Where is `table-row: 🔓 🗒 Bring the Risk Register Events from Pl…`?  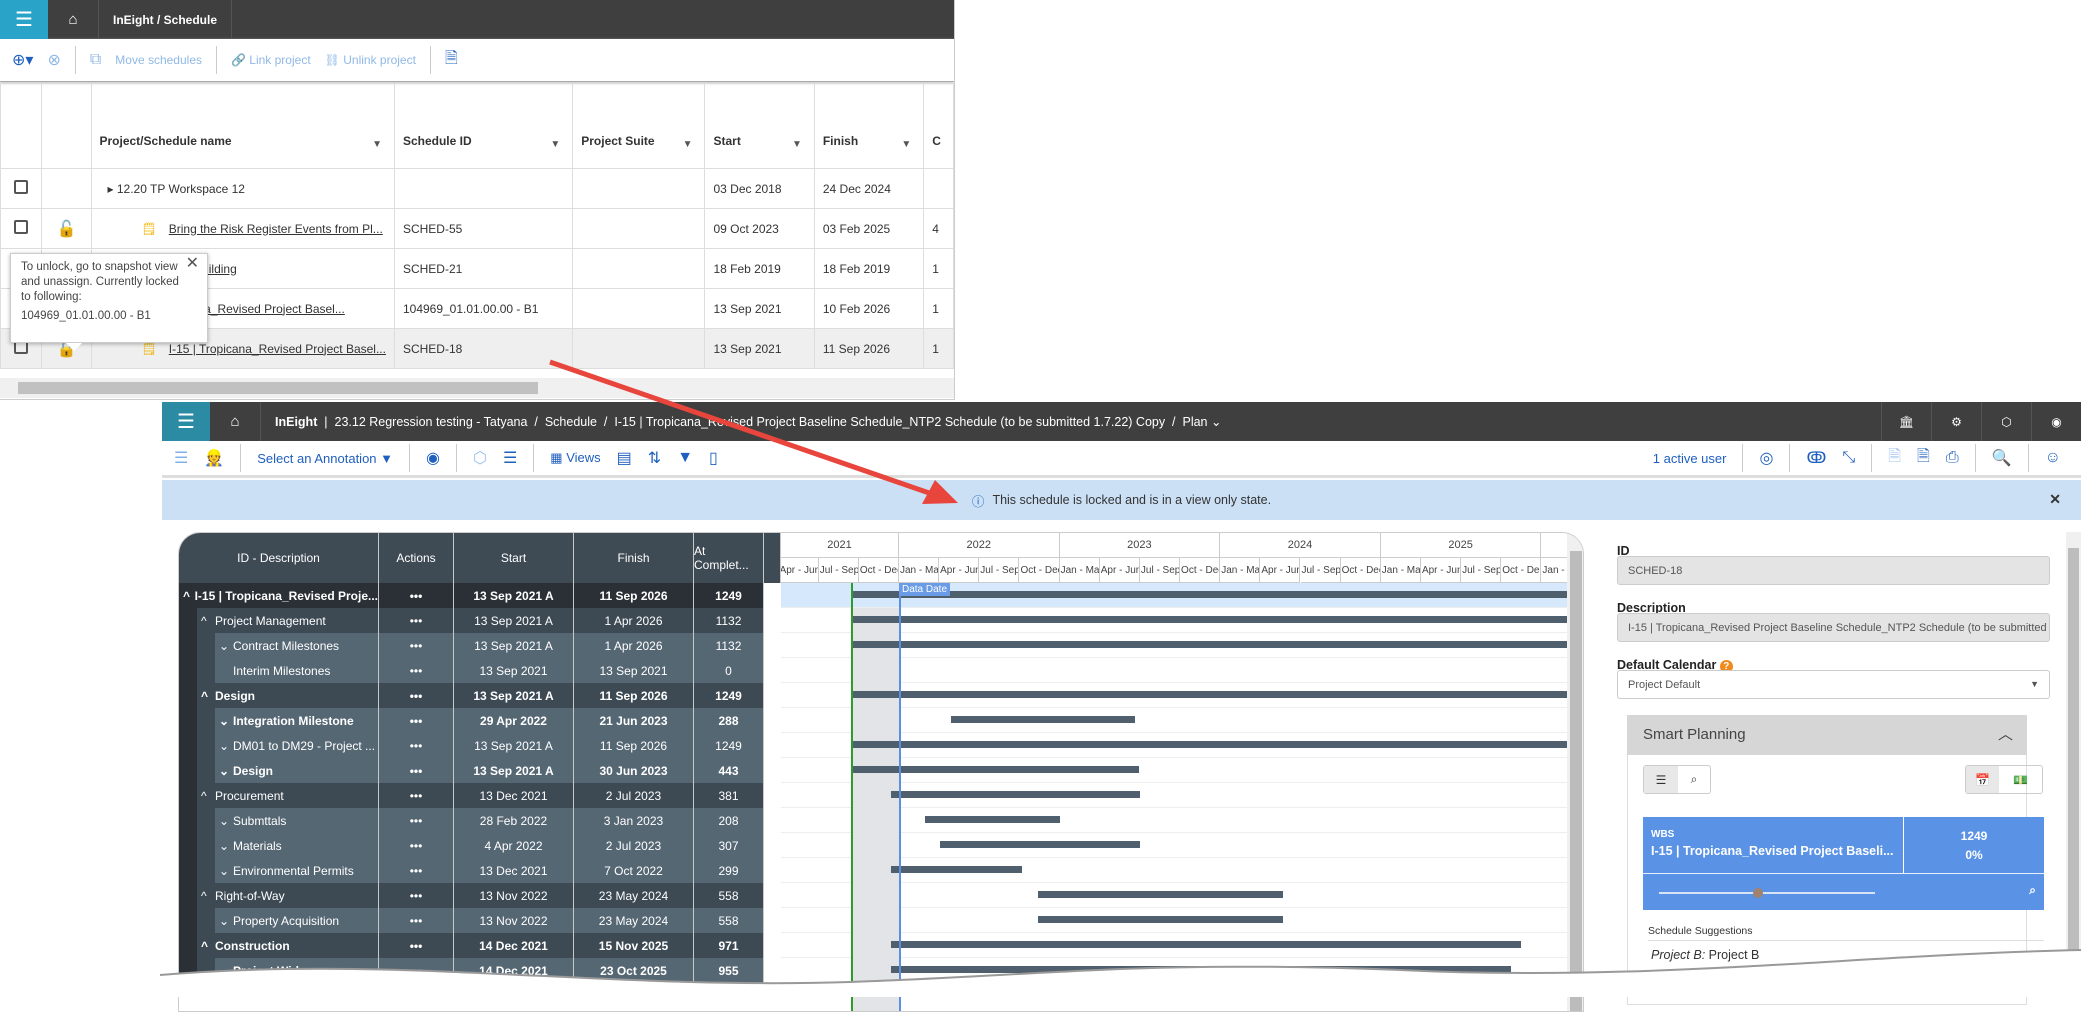
table-row: 🔓 🗒 Bring the Risk Register Events from Pl… is located at coordinates (477, 228).